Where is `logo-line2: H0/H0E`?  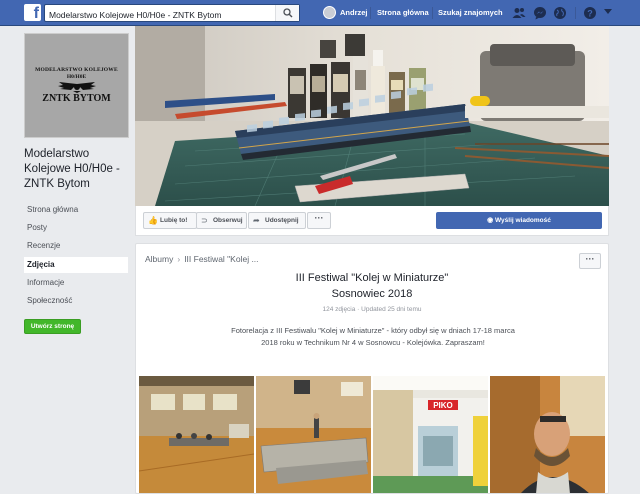
logo-line2: H0/H0E is located at coordinates (76, 77).